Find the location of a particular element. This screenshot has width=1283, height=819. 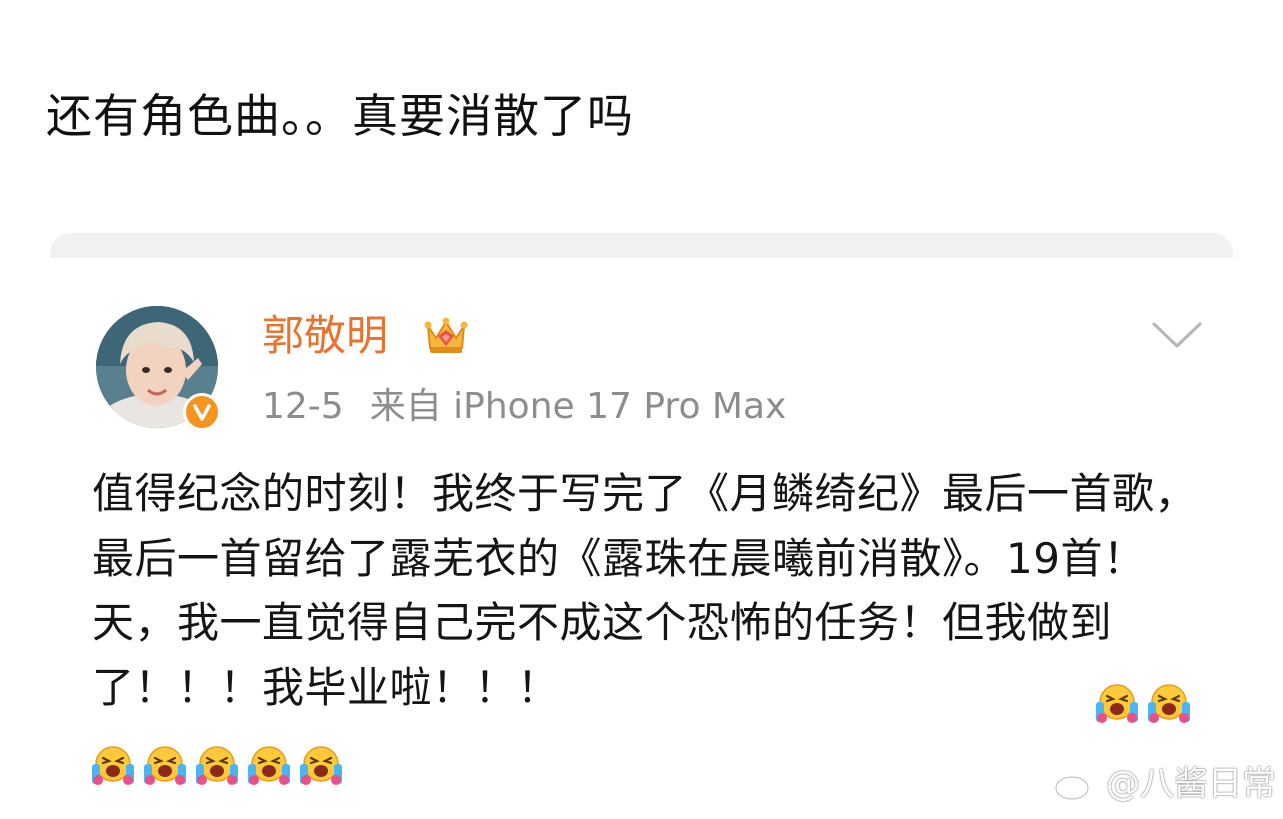

emoji-group-inline is located at coordinates (1143, 703).